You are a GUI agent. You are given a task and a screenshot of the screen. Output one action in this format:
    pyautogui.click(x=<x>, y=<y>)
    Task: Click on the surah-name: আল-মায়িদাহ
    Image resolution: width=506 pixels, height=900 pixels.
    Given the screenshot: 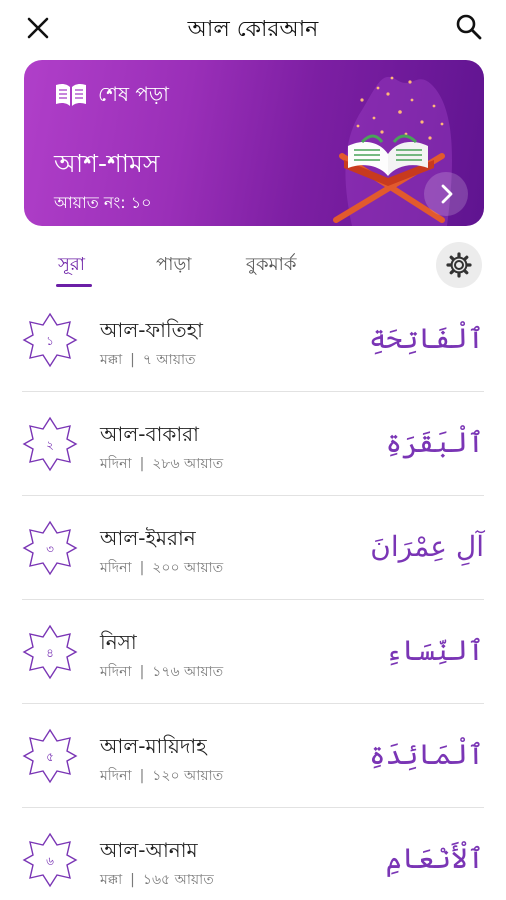 What is the action you would take?
    pyautogui.click(x=153, y=746)
    